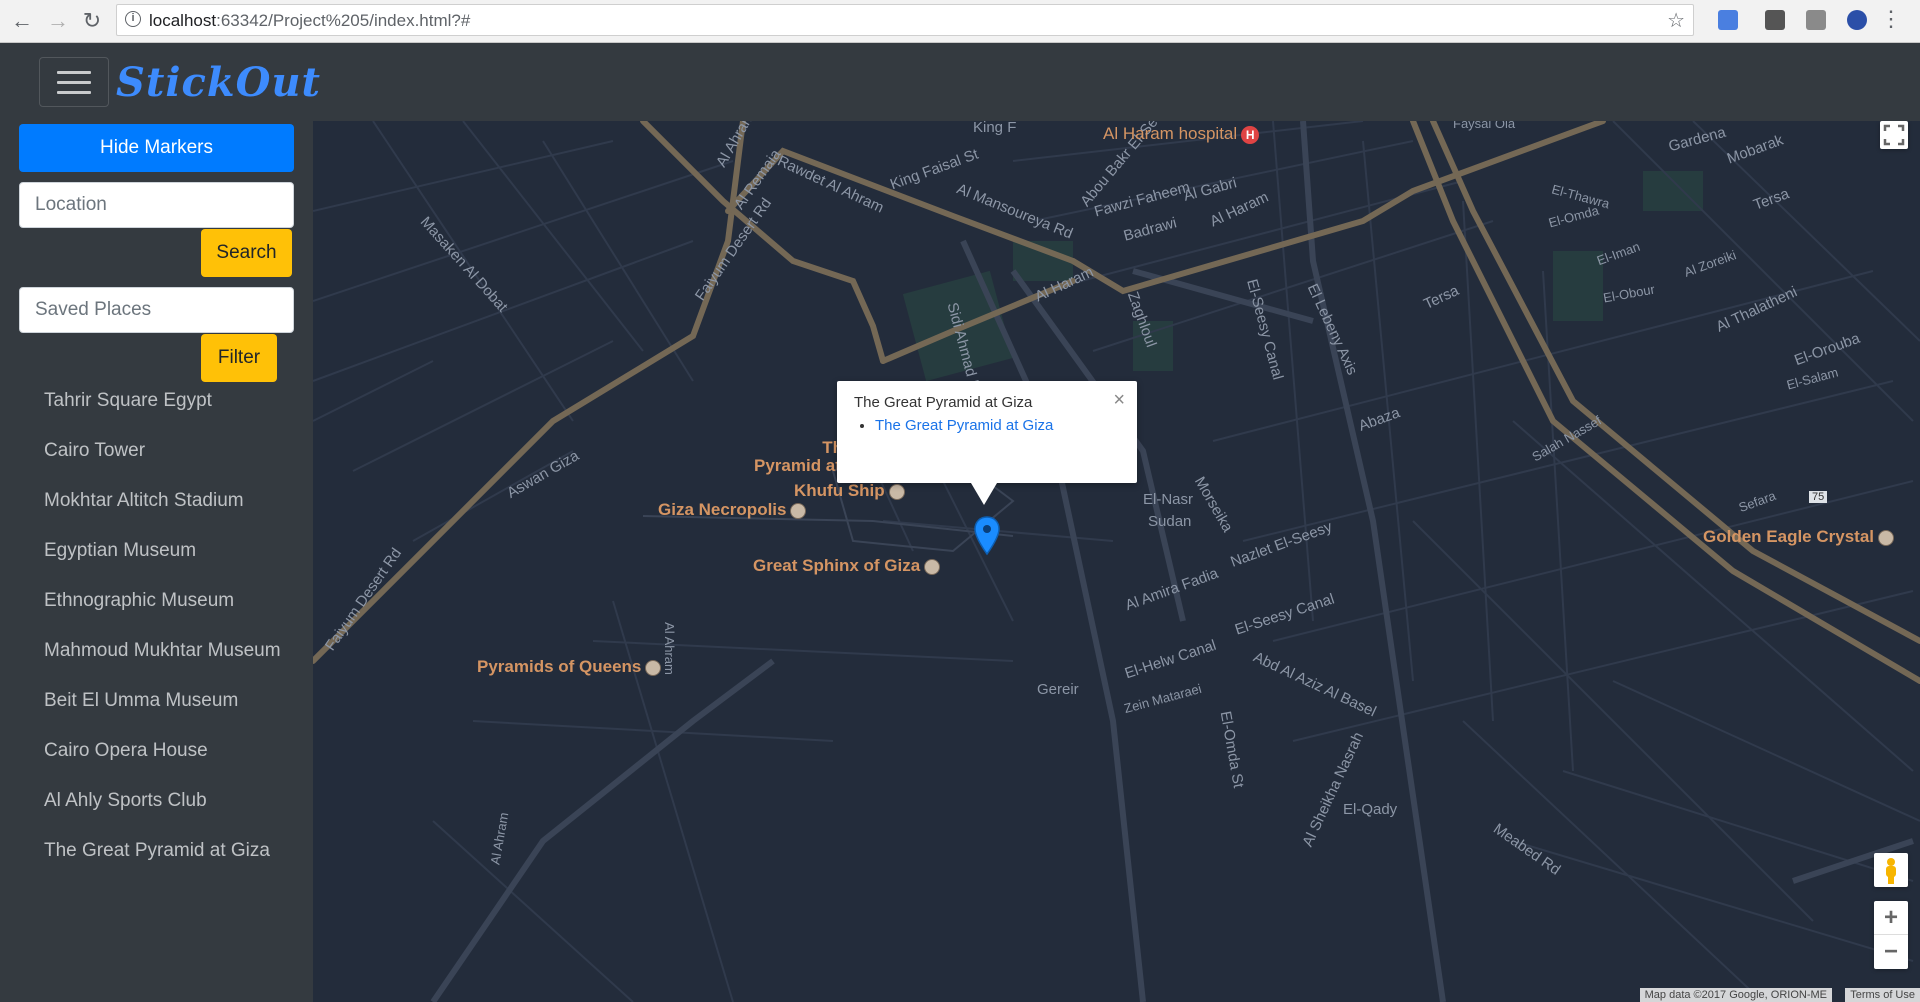  I want to click on terms-of-use-link: Terms of Use, so click(1882, 995).